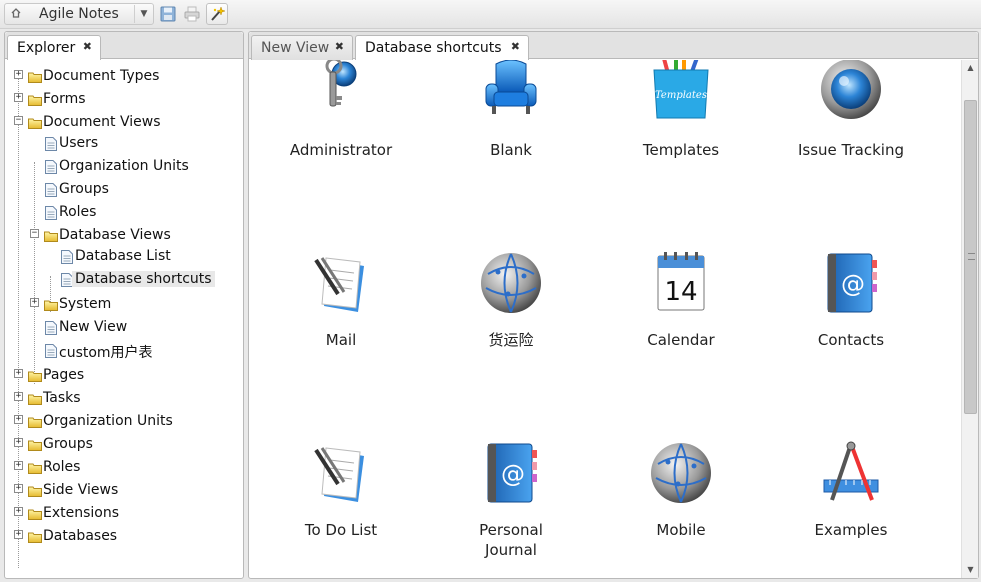  Describe the element at coordinates (81, 513) in the screenshot. I see `tree-item-extensions: Extensions` at that location.